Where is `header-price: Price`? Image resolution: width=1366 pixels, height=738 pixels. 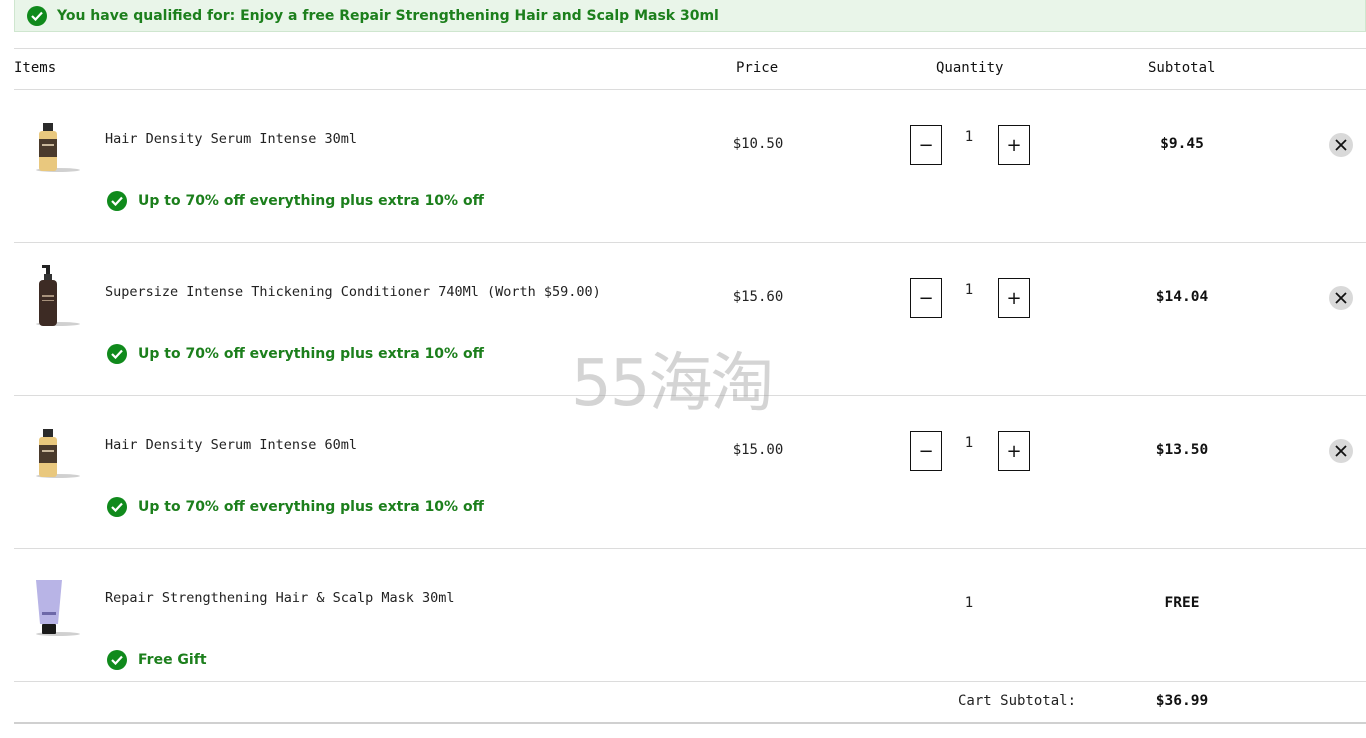
header-price: Price is located at coordinates (757, 68).